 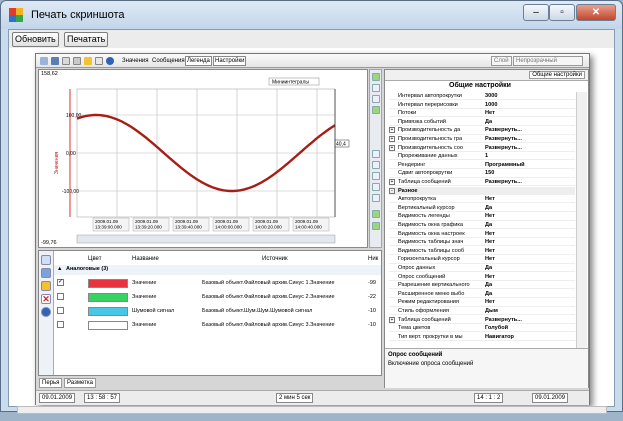 I want to click on setting-row: Сдвиг автопрокрутки 150, so click(x=482, y=173).